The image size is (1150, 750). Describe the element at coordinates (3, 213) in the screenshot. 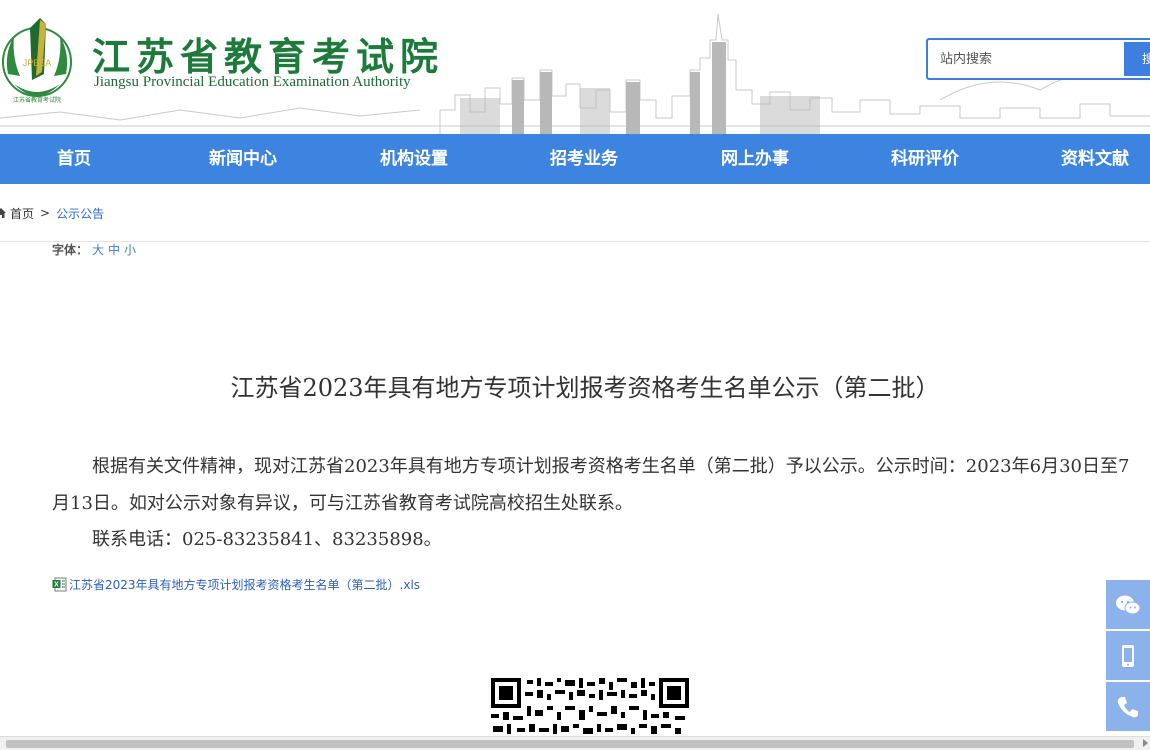

I see `home-icon` at that location.